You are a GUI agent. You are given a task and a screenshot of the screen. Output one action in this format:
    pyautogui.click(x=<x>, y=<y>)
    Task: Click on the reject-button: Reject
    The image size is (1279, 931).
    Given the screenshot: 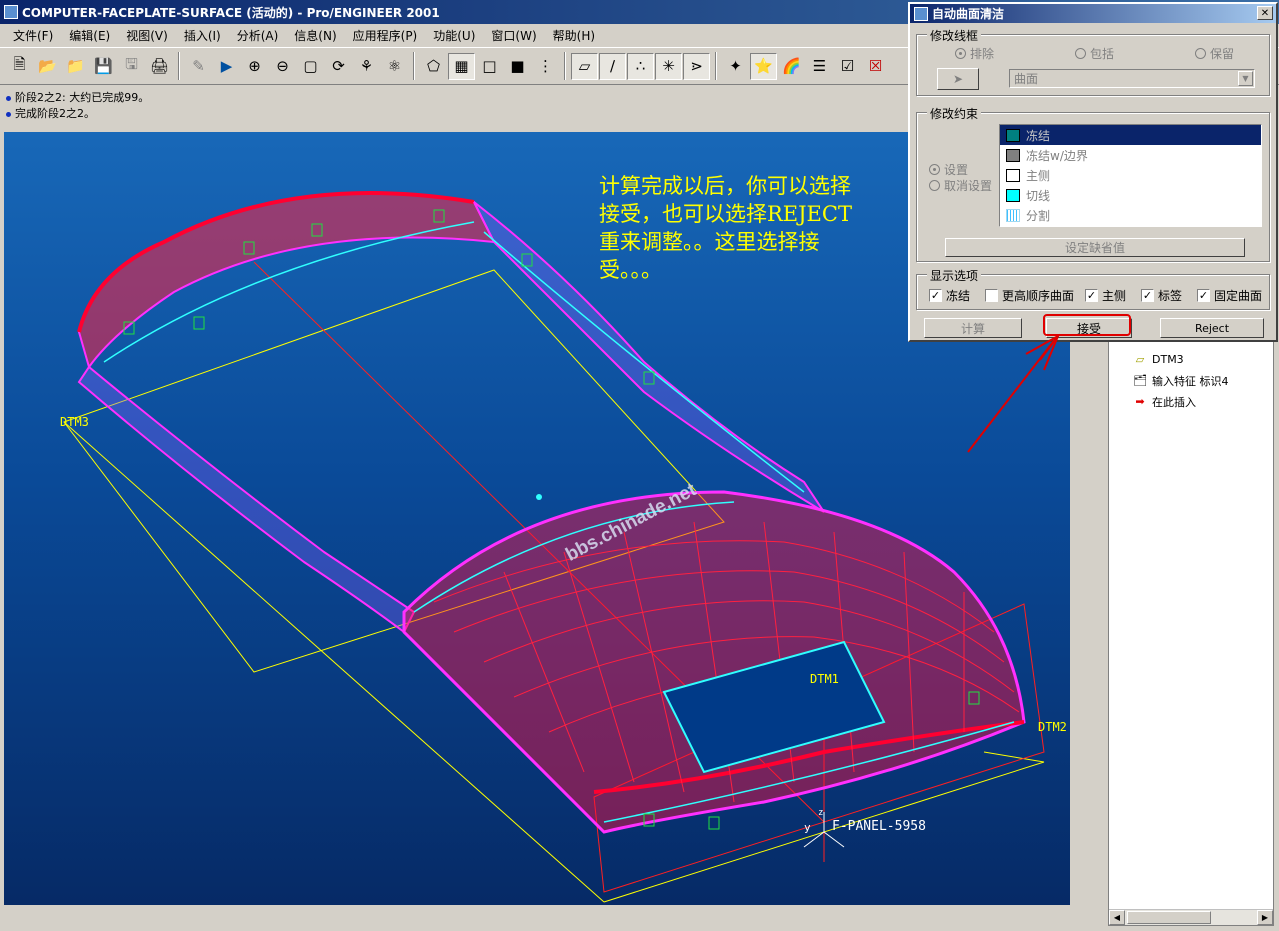 What is the action you would take?
    pyautogui.click(x=1212, y=328)
    